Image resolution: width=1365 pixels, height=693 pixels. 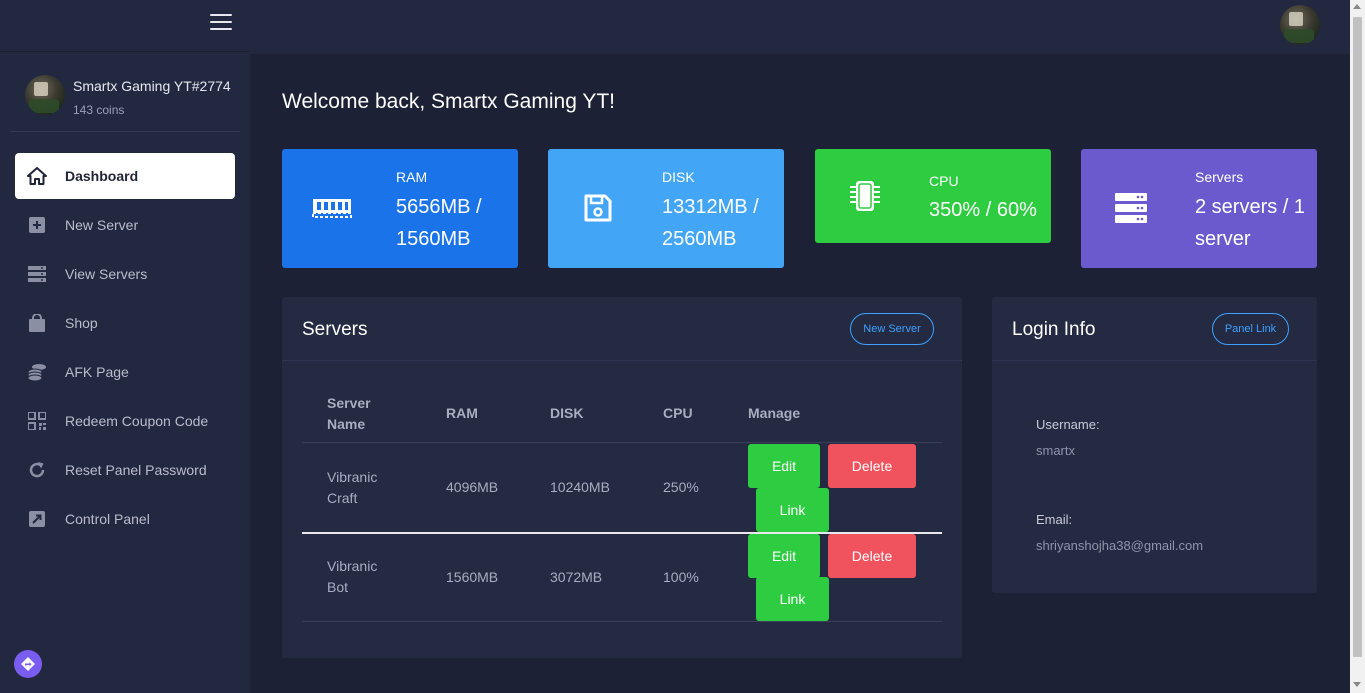 What do you see at coordinates (622, 329) in the screenshot?
I see `card-header: Servers New Server` at bounding box center [622, 329].